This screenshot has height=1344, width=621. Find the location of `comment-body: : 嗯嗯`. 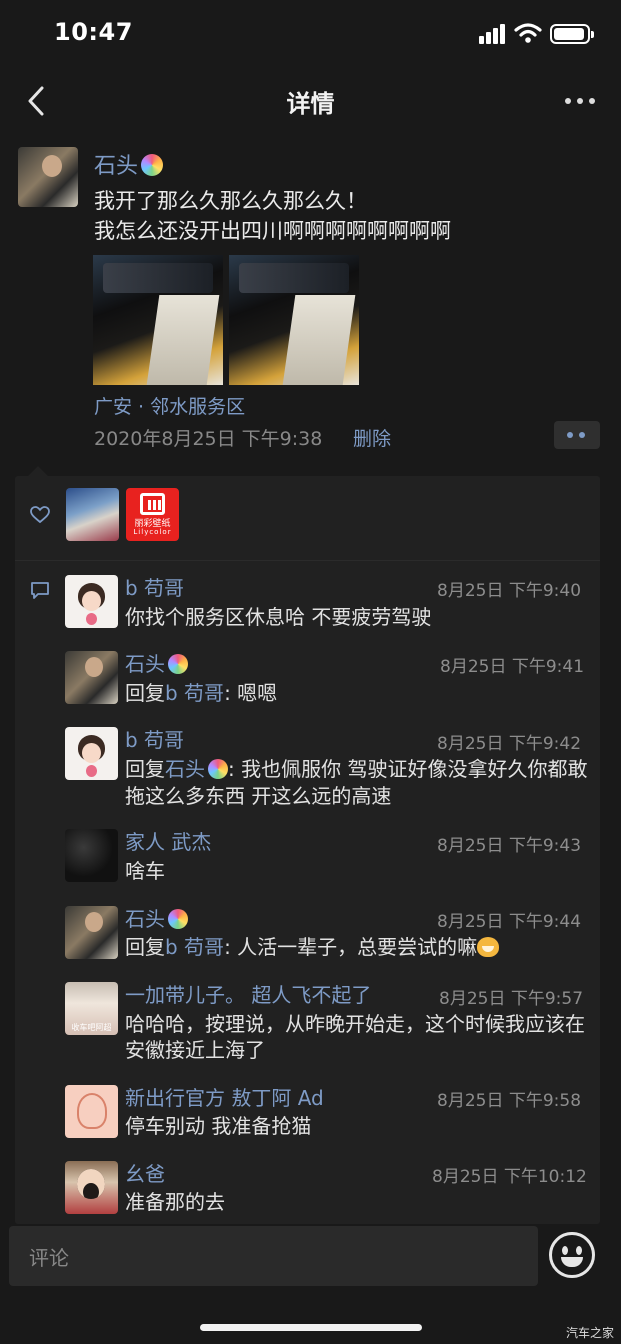

comment-body: : 嗯嗯 is located at coordinates (251, 693).